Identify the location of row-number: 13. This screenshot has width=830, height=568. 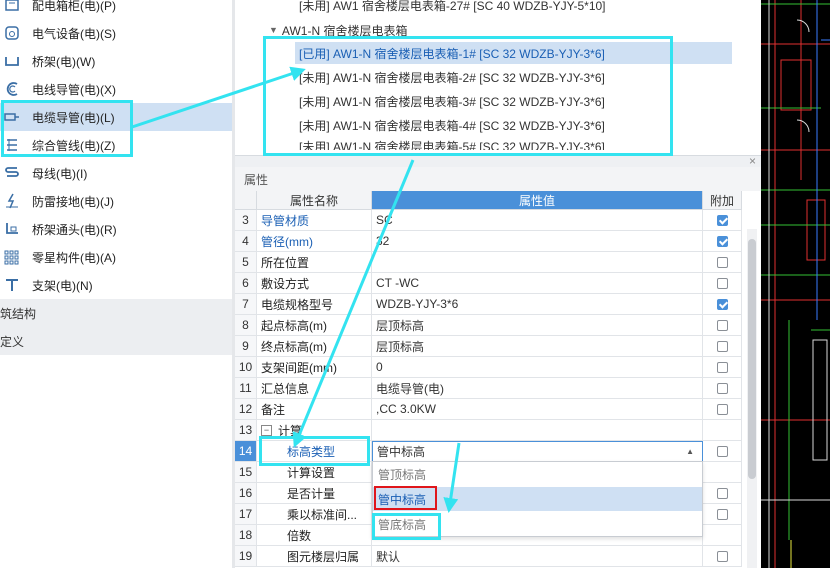
(246, 430).